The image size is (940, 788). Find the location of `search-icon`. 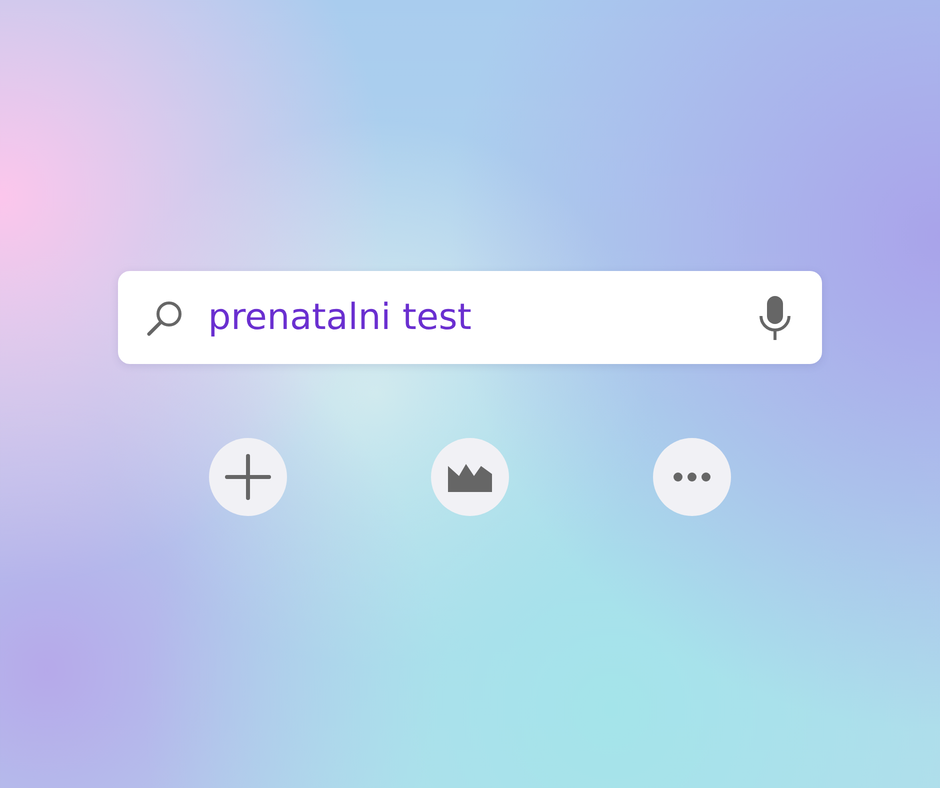

search-icon is located at coordinates (165, 317).